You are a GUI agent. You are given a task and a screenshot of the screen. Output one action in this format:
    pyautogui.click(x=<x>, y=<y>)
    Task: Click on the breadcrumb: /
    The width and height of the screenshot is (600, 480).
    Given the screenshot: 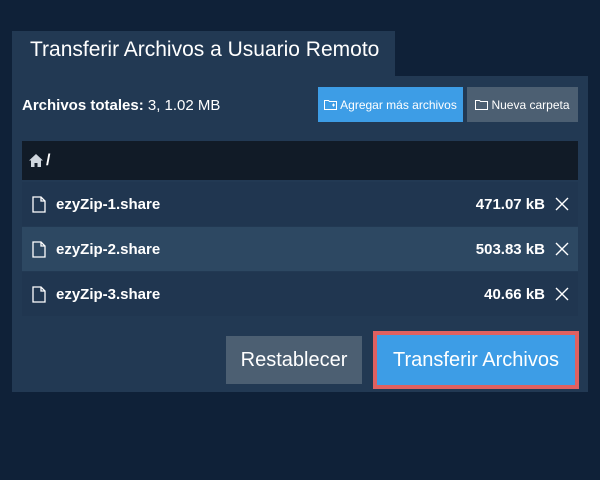 What is the action you would take?
    pyautogui.click(x=300, y=160)
    